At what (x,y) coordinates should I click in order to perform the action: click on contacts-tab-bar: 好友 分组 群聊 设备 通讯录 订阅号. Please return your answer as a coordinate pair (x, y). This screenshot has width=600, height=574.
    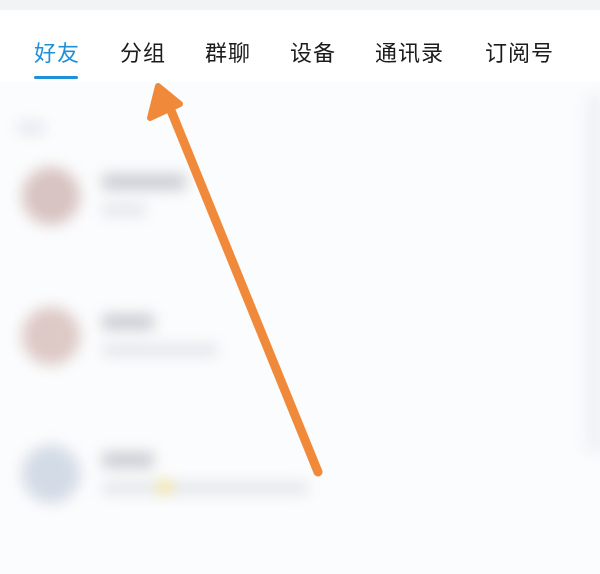
    Looking at the image, I should click on (300, 46).